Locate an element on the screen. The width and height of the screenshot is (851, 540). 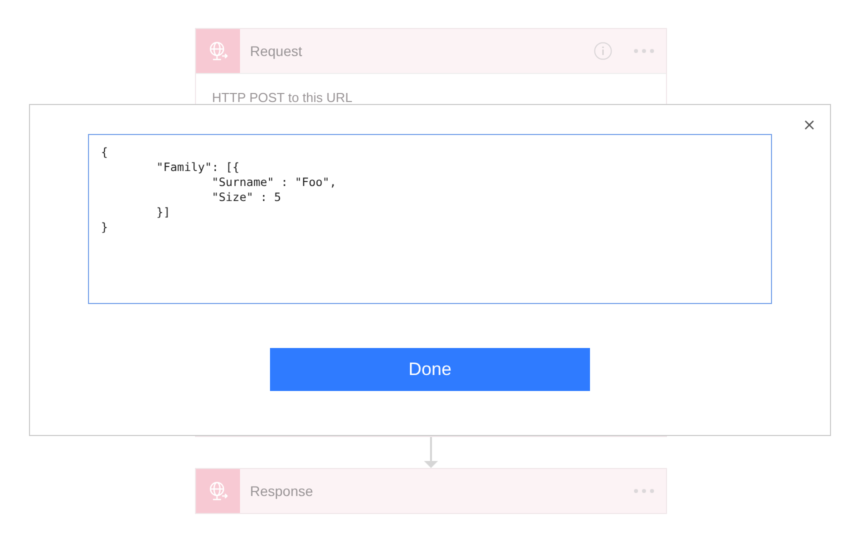
done-button: Done is located at coordinates (430, 369).